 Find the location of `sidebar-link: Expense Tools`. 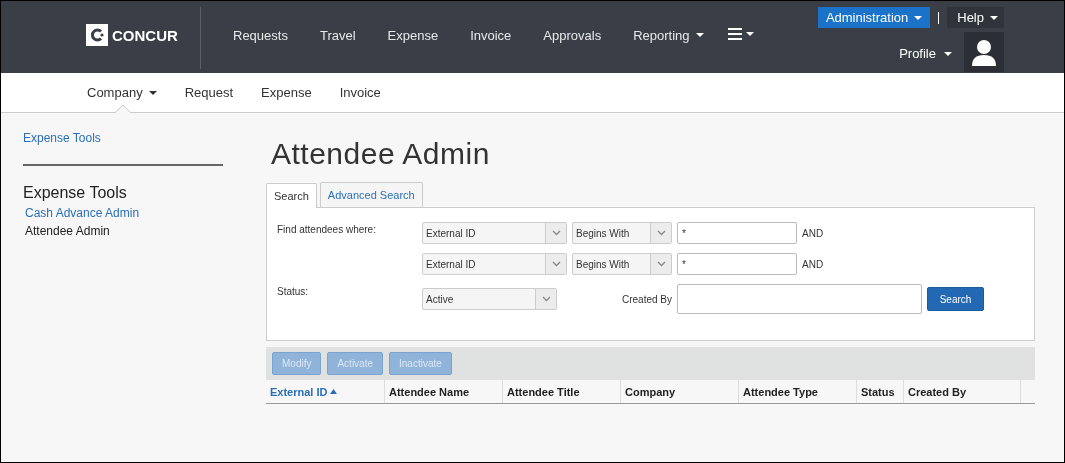

sidebar-link: Expense Tools is located at coordinates (123, 148).